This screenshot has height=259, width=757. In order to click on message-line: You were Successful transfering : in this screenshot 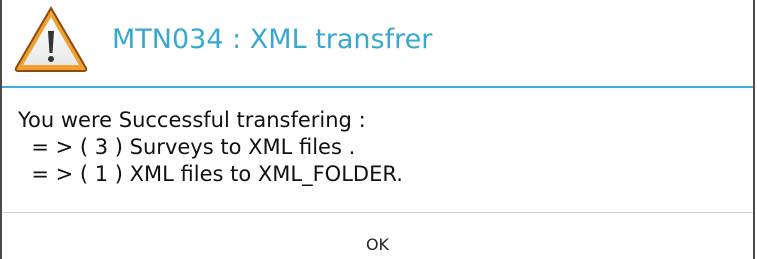, I will do `click(192, 120)`.